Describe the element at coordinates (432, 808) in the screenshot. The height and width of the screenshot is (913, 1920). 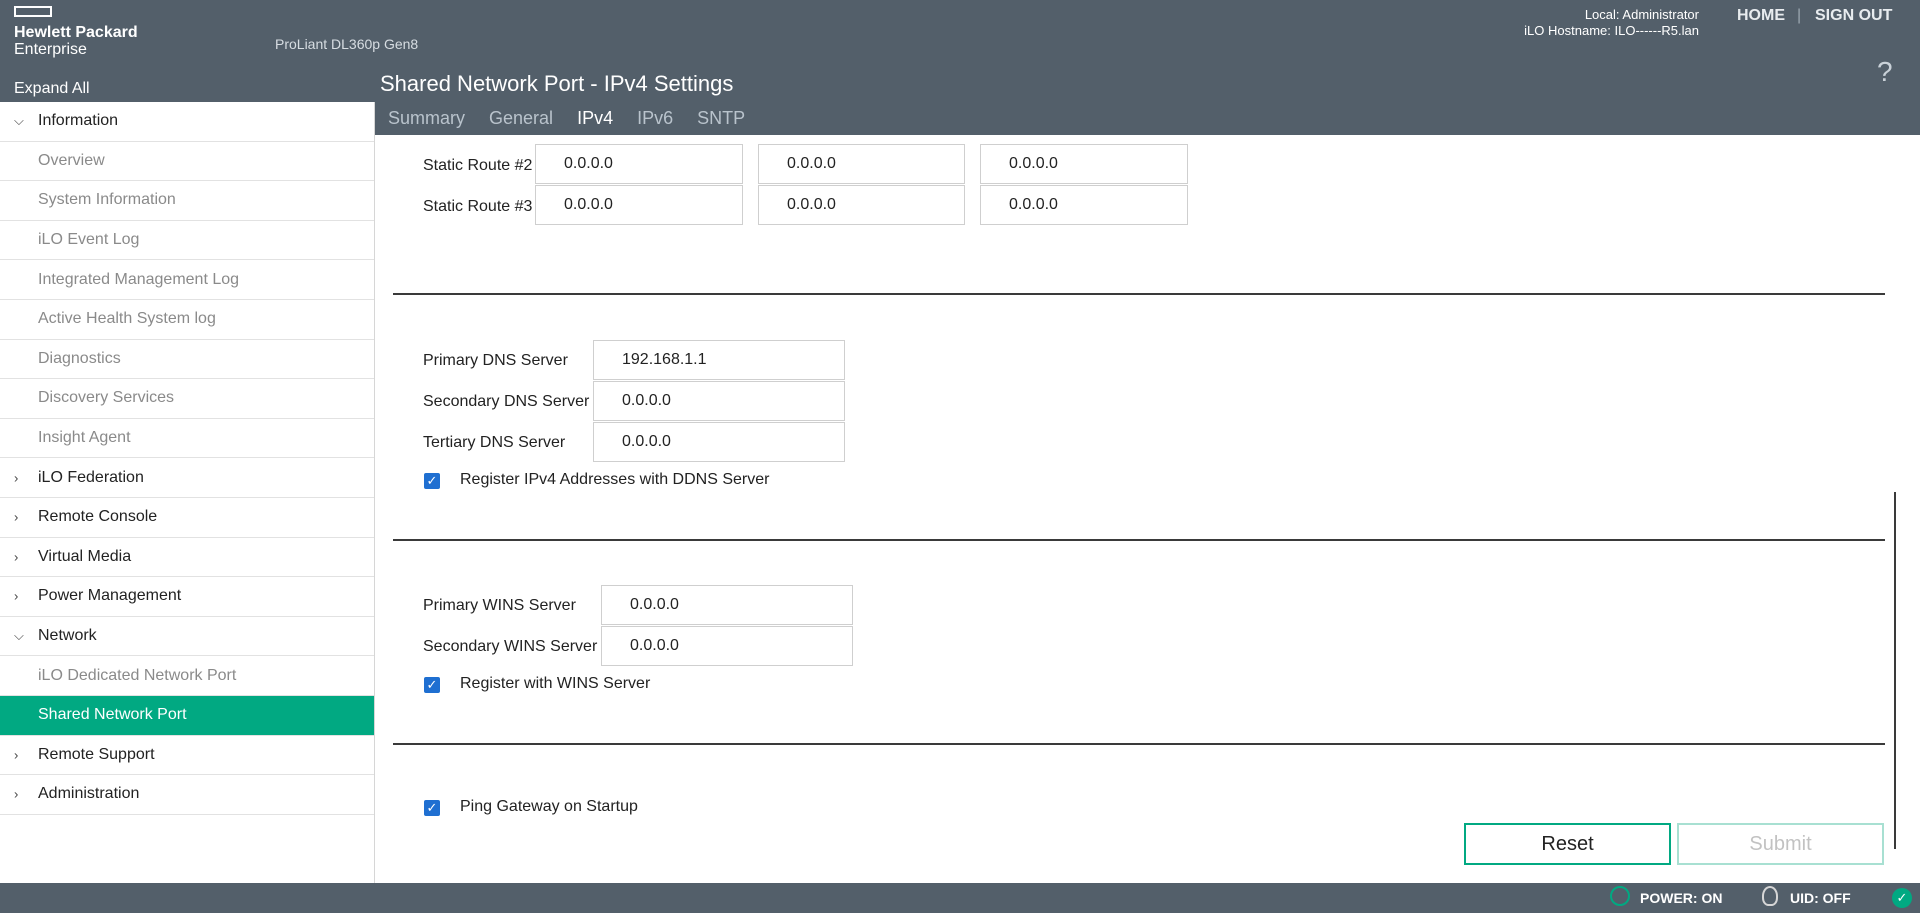
I see `ping-gateway-checkbox: ✓` at that location.